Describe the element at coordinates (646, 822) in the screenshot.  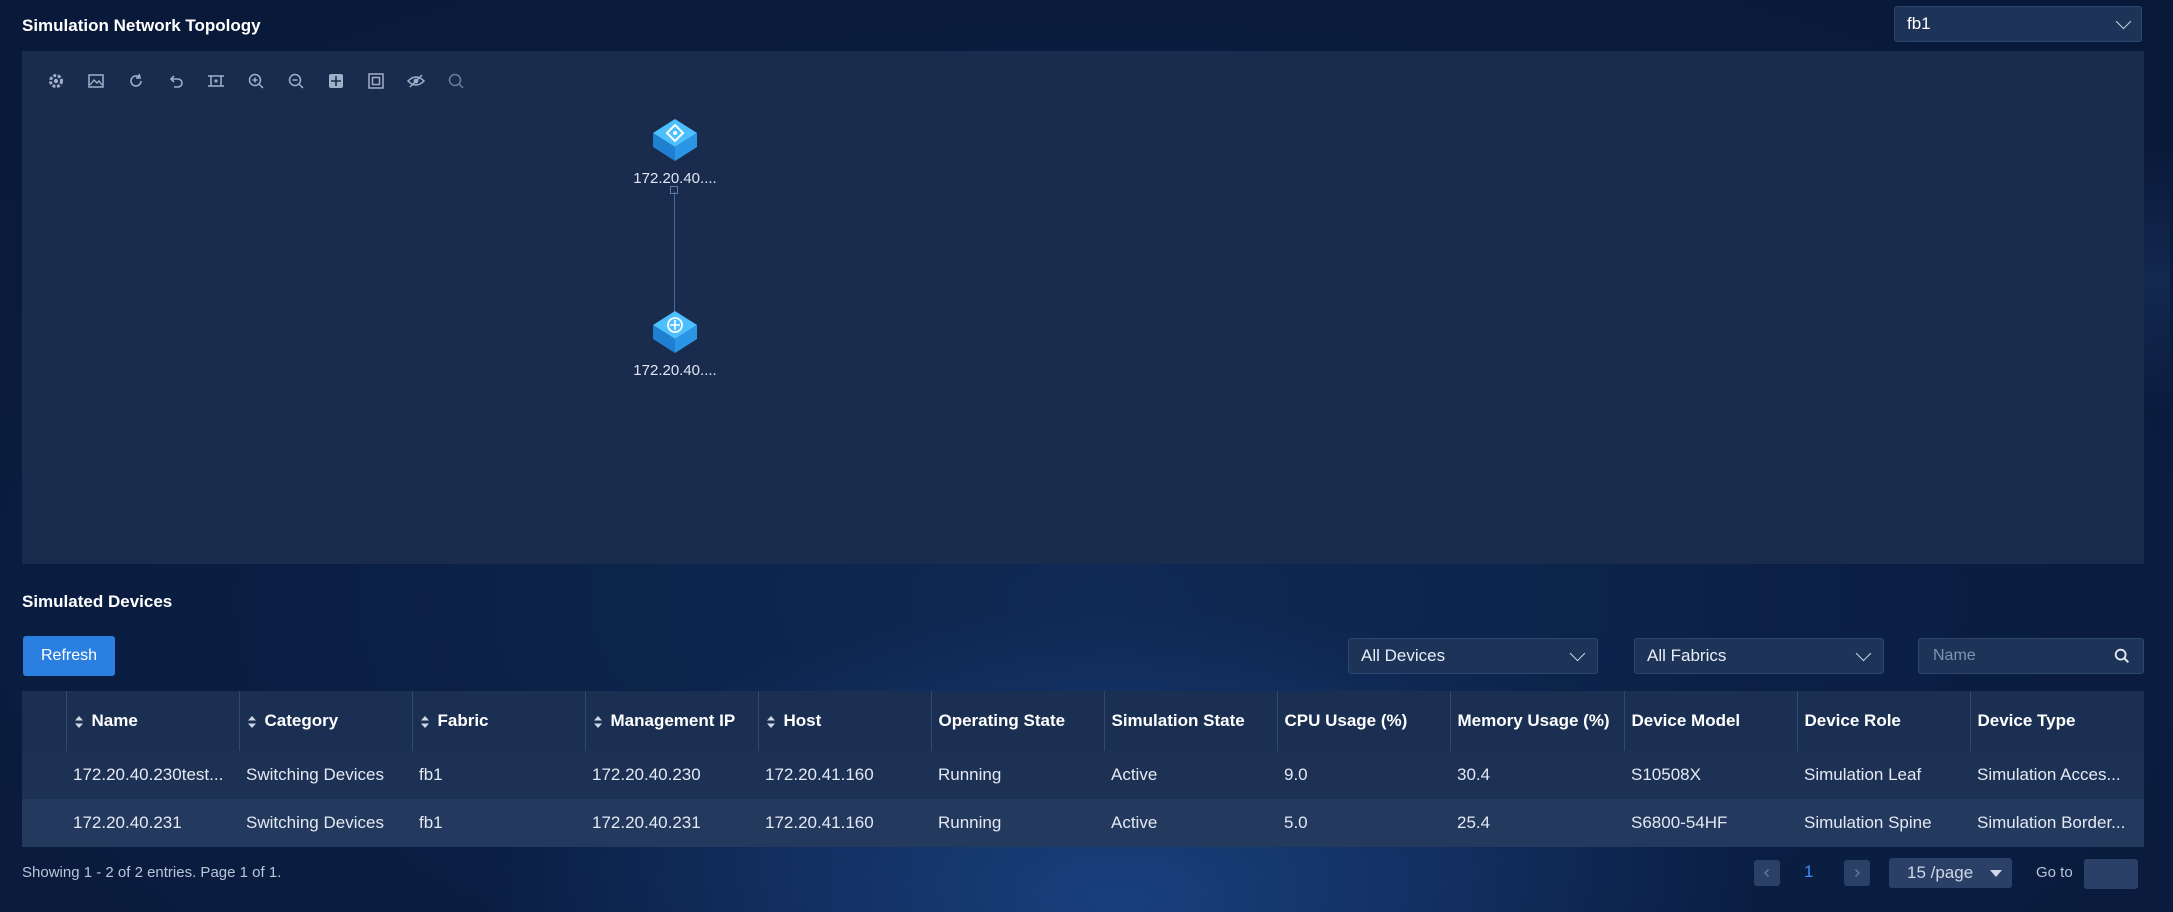
I see `cell-management-ip: 172.20.40.231` at that location.